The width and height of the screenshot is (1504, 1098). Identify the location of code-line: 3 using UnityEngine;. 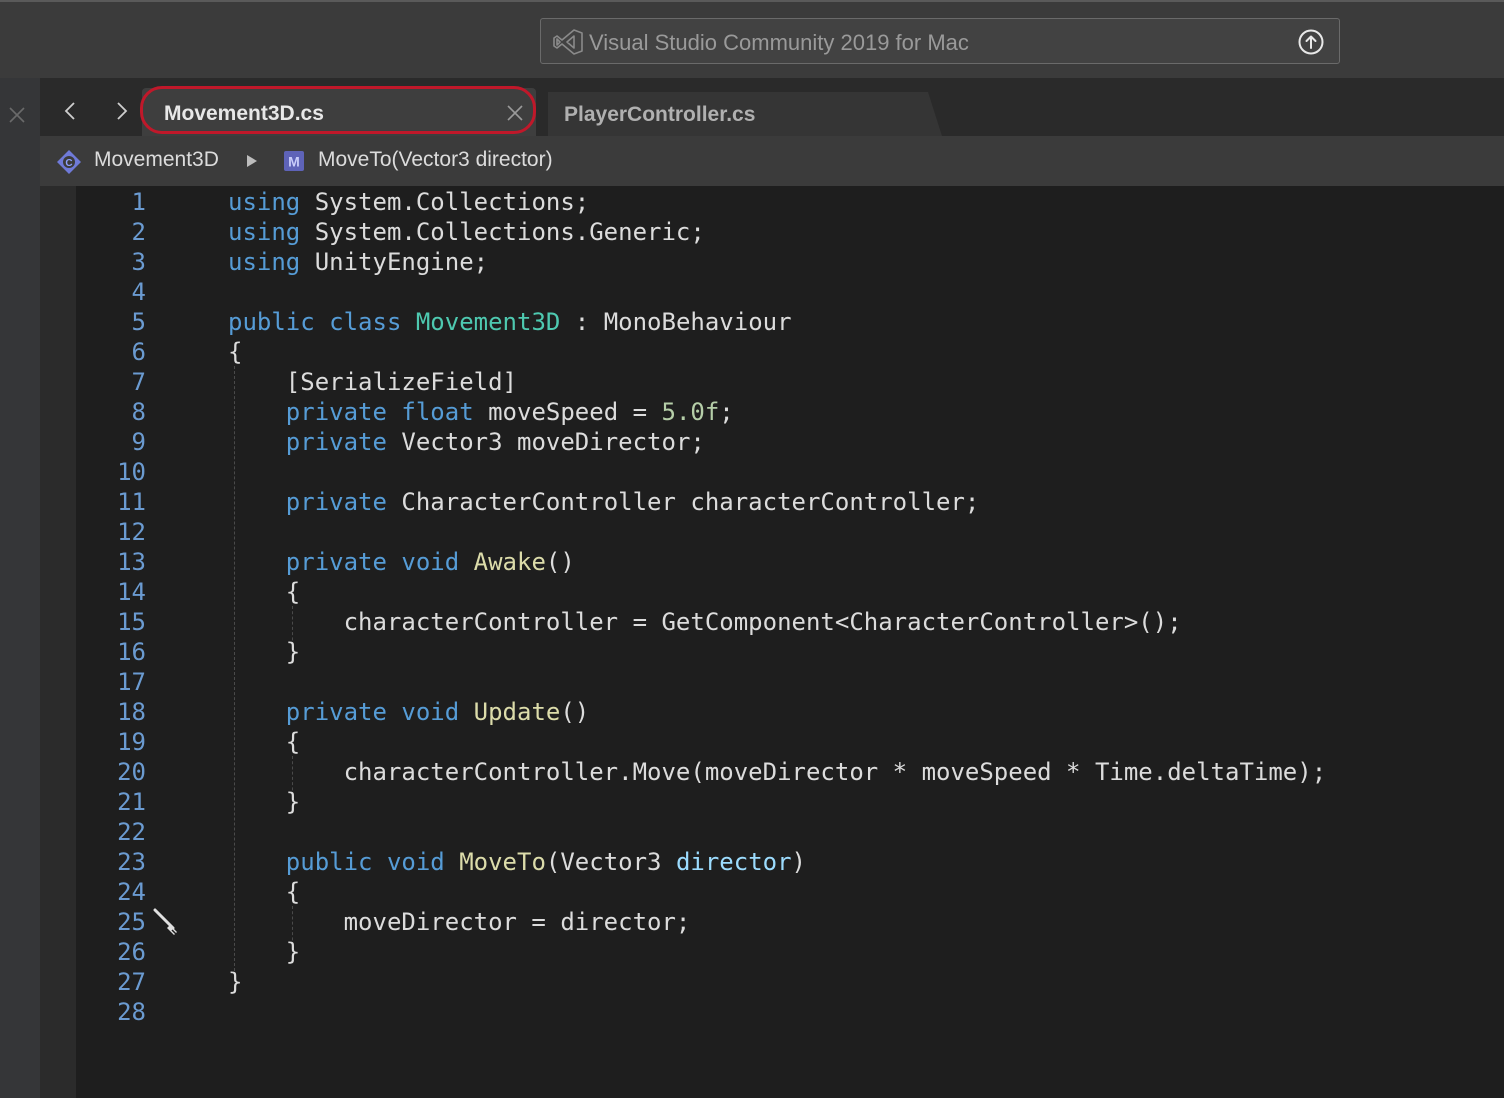
(790, 261).